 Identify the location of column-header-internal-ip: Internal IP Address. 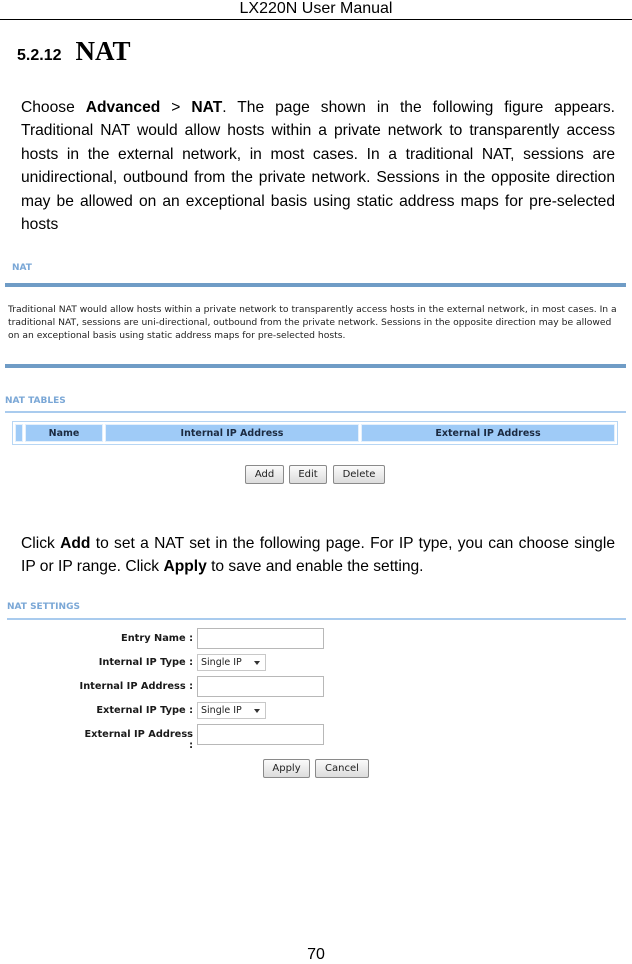
(232, 433).